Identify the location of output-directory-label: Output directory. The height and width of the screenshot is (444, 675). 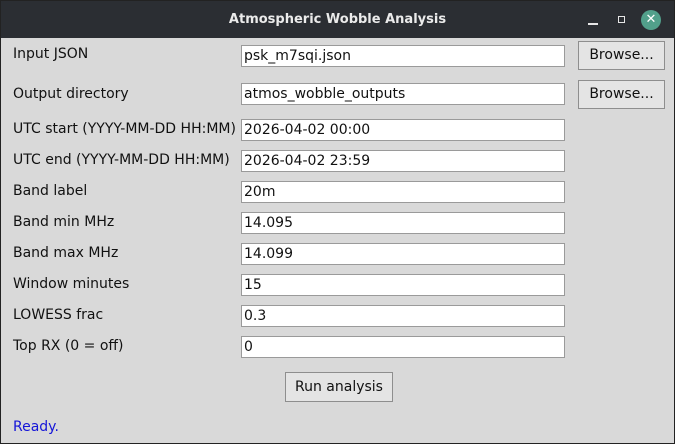
(71, 94).